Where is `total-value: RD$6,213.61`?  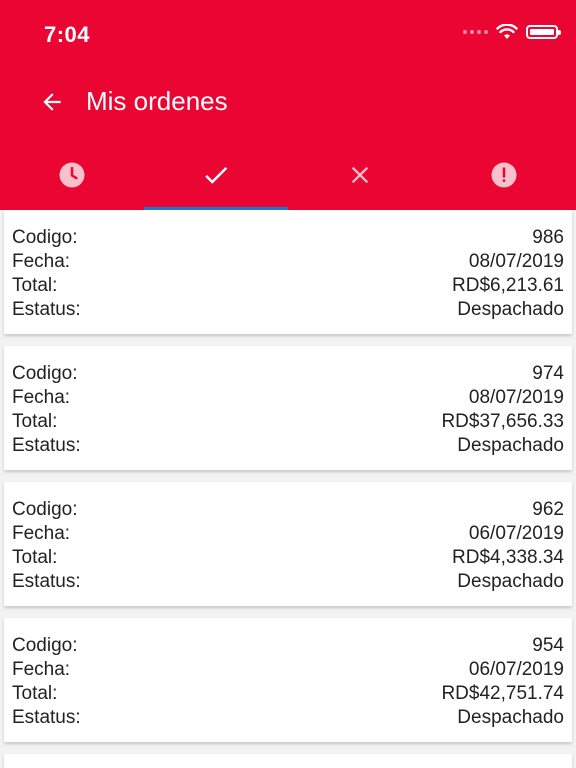
total-value: RD$6,213.61 is located at coordinates (508, 285).